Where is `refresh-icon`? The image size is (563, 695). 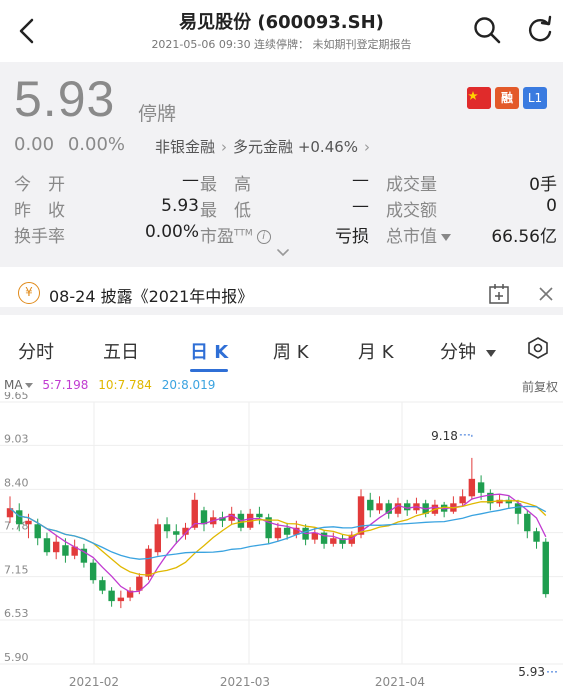 refresh-icon is located at coordinates (540, 30).